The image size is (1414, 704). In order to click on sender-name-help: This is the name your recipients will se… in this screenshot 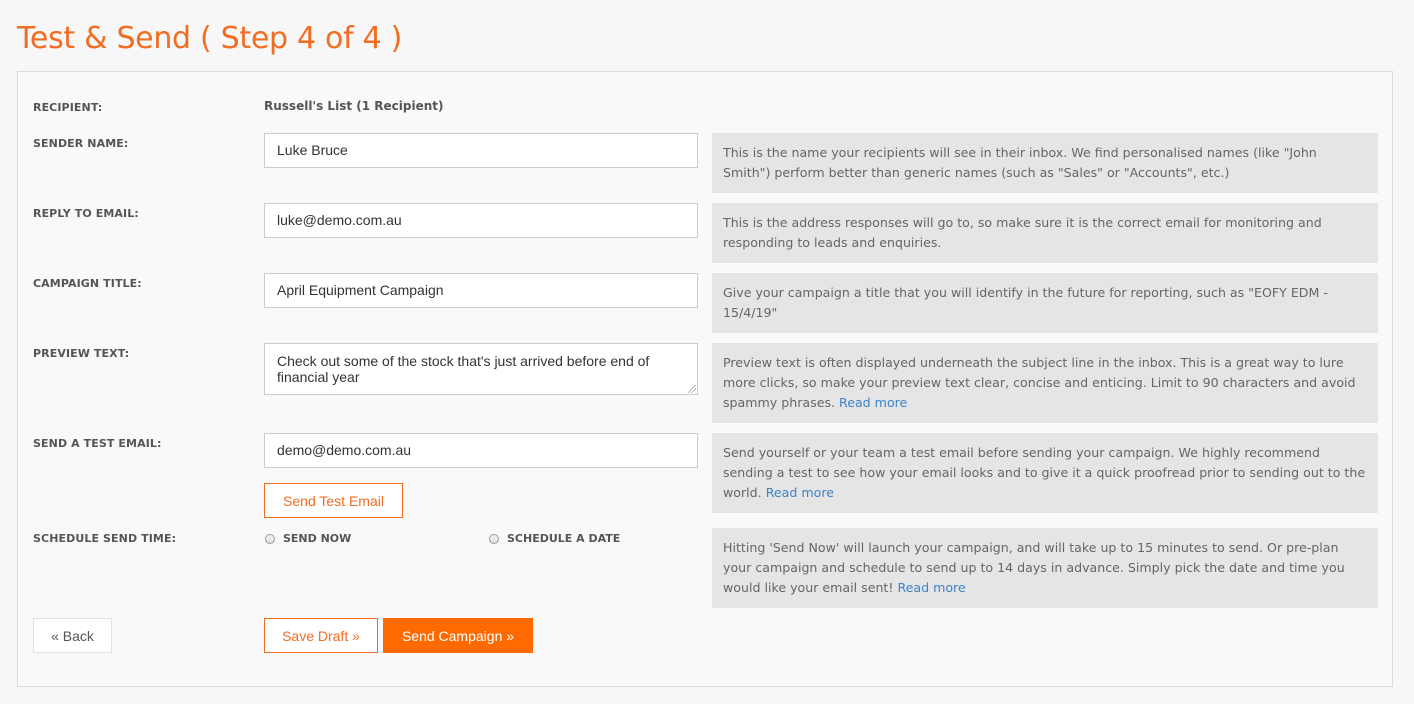, I will do `click(1045, 163)`.